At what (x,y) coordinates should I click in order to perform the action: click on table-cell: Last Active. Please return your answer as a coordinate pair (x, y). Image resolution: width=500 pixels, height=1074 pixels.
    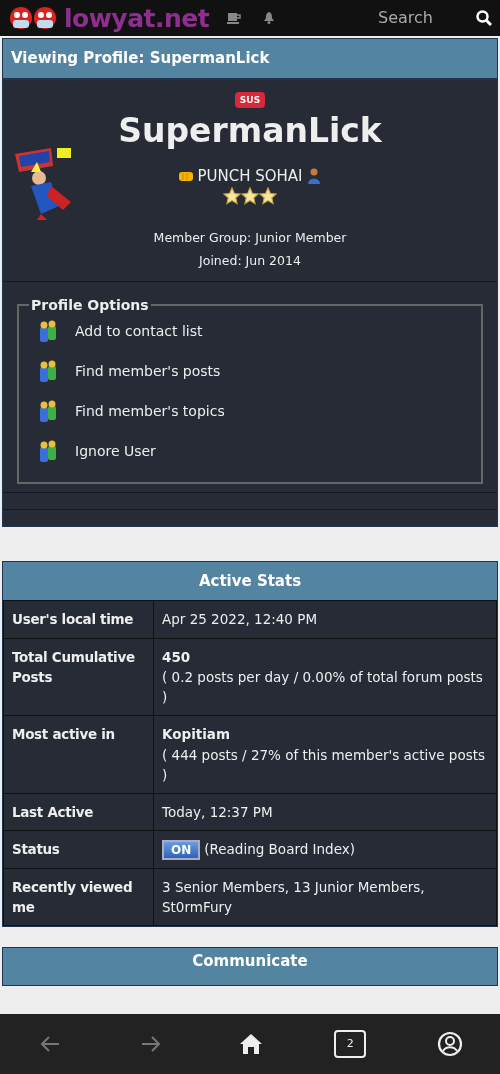
    Looking at the image, I should click on (78, 812).